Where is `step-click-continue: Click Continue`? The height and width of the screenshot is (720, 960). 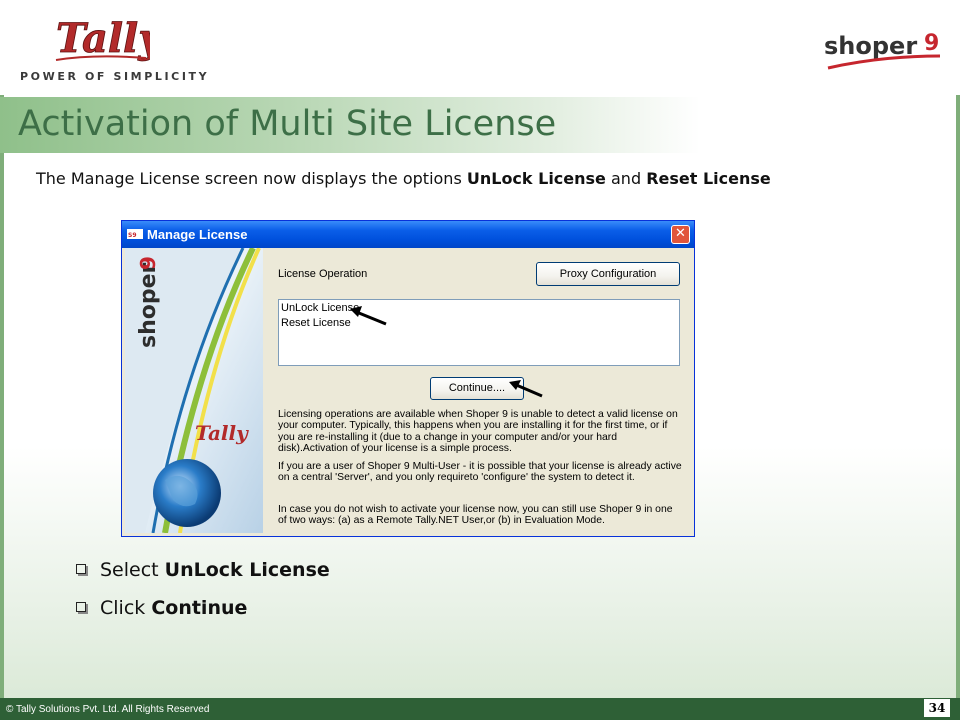
step-click-continue: Click Continue is located at coordinates (161, 608).